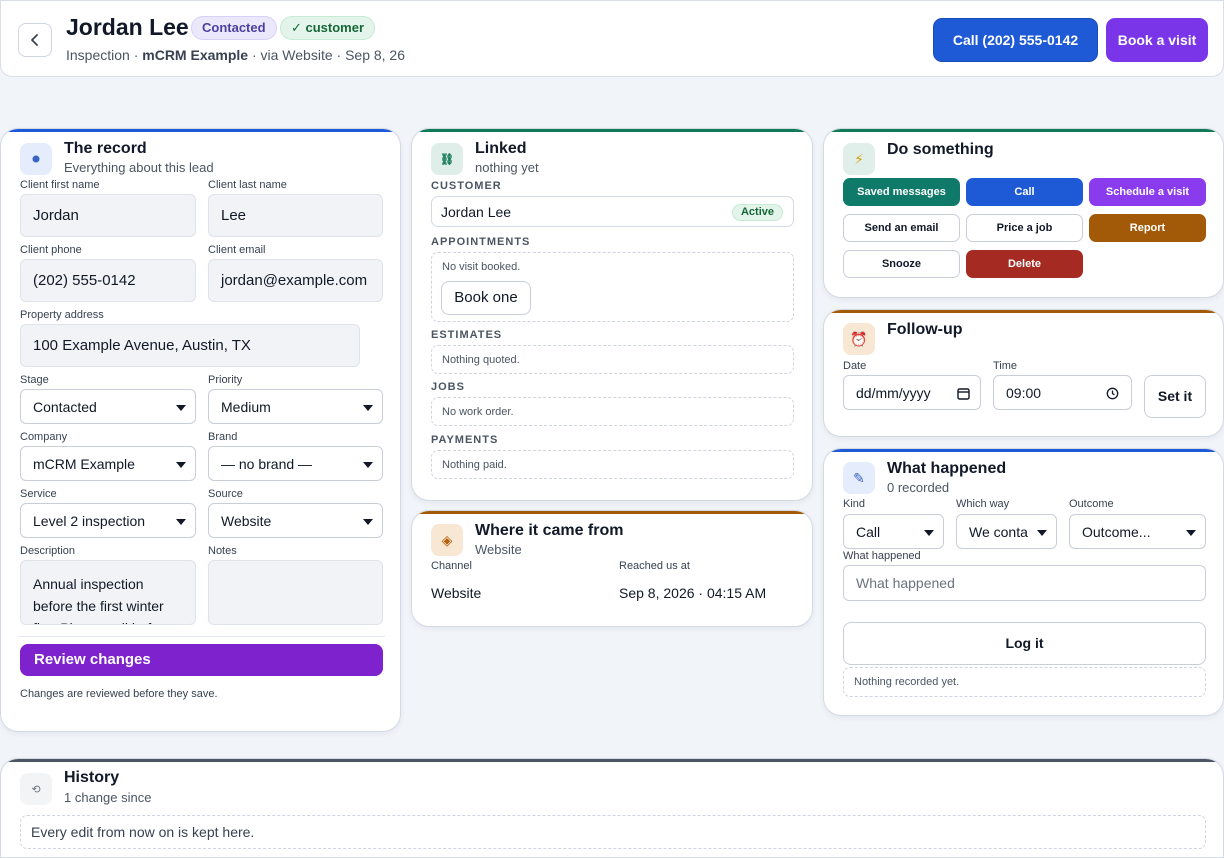 The image size is (1224, 858). I want to click on happened-title: What happened, so click(947, 468).